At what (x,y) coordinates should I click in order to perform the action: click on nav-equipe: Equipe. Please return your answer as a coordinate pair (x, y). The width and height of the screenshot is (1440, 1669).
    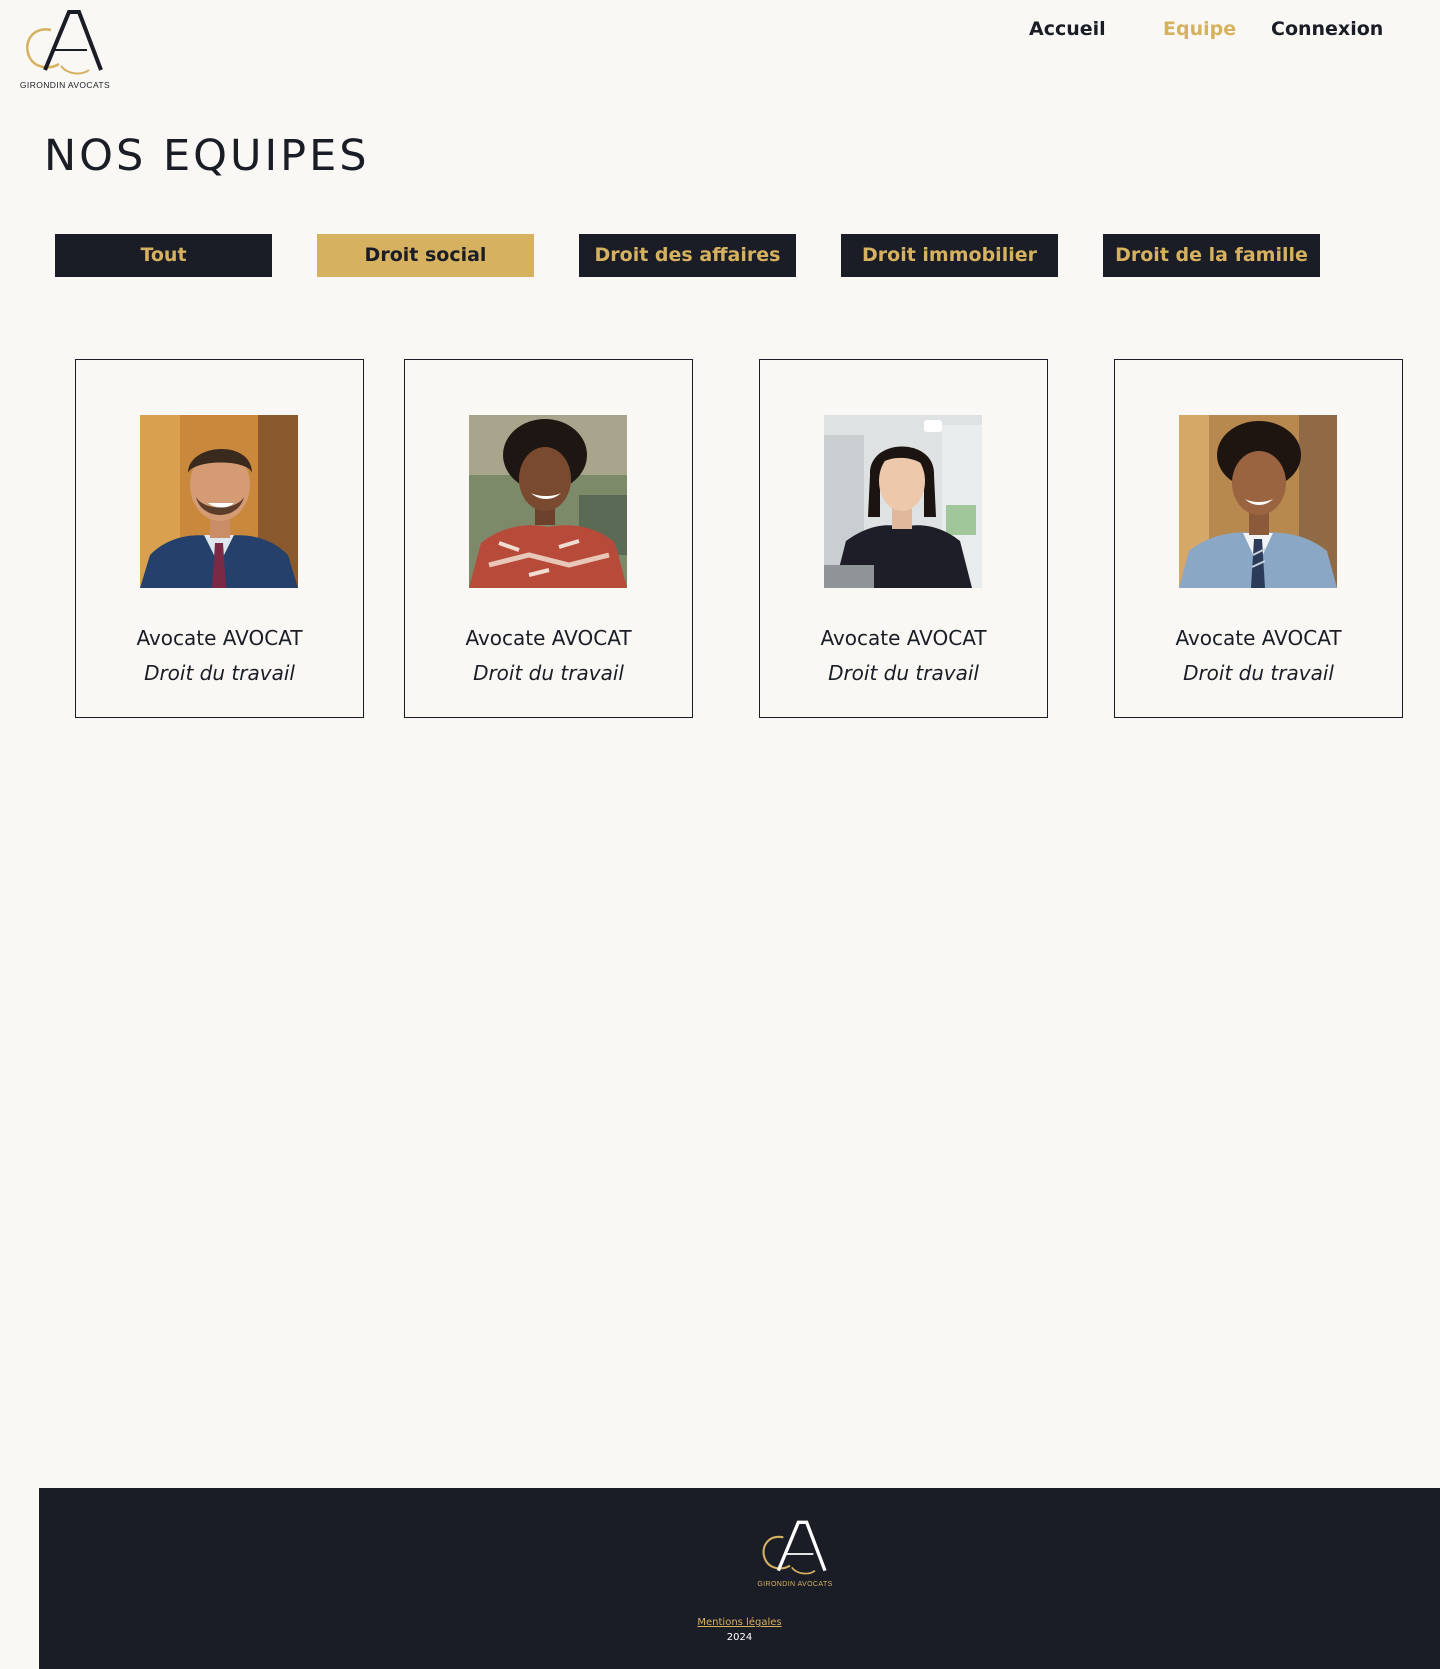
    Looking at the image, I should click on (1199, 29).